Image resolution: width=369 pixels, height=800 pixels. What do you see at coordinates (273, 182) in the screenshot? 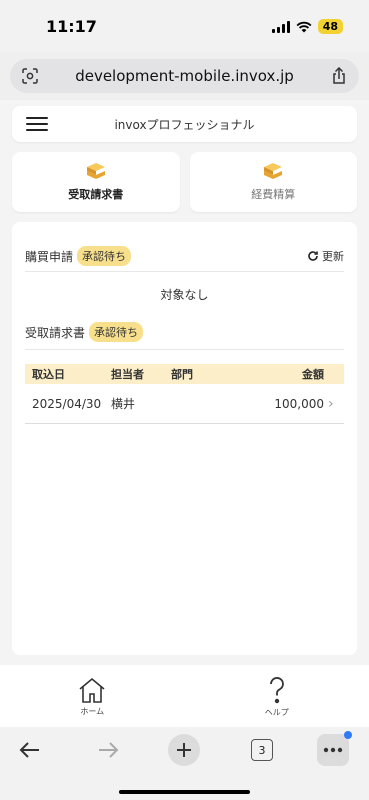
I see `tile-expense: 経費精算` at bounding box center [273, 182].